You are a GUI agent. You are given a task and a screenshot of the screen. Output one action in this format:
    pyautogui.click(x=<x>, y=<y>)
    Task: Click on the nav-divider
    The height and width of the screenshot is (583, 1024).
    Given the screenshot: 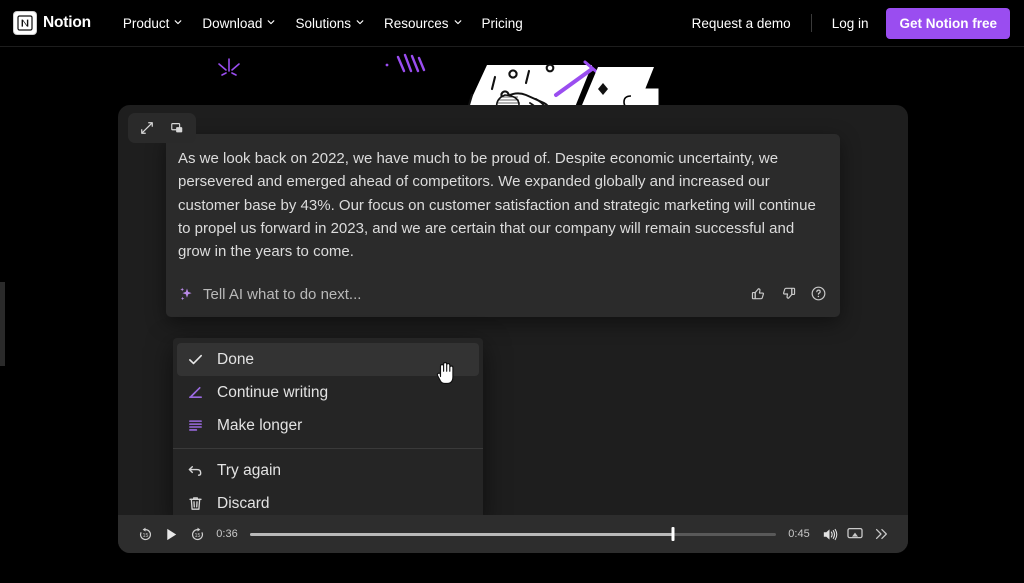 What is the action you would take?
    pyautogui.click(x=811, y=23)
    